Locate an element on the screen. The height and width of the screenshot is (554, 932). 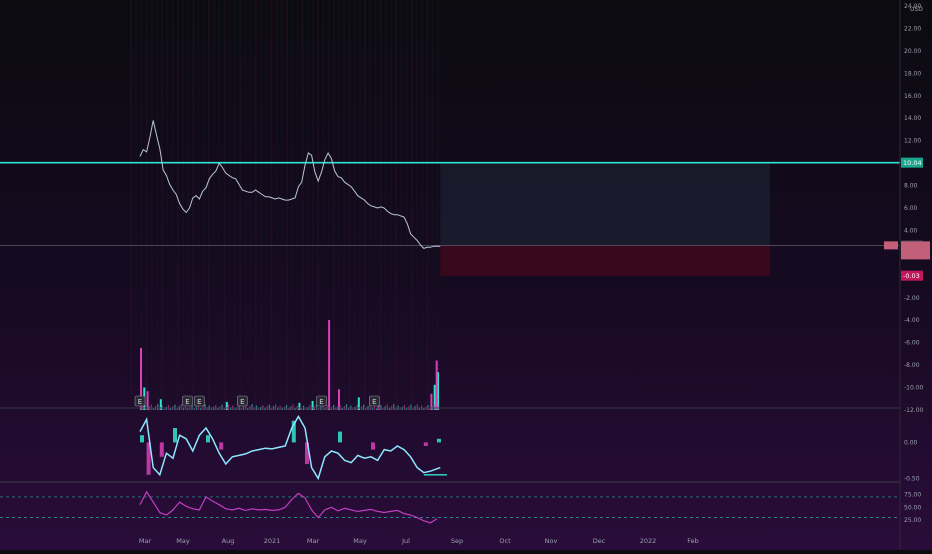
y-tick-label: 18.00 is located at coordinates (912, 73).